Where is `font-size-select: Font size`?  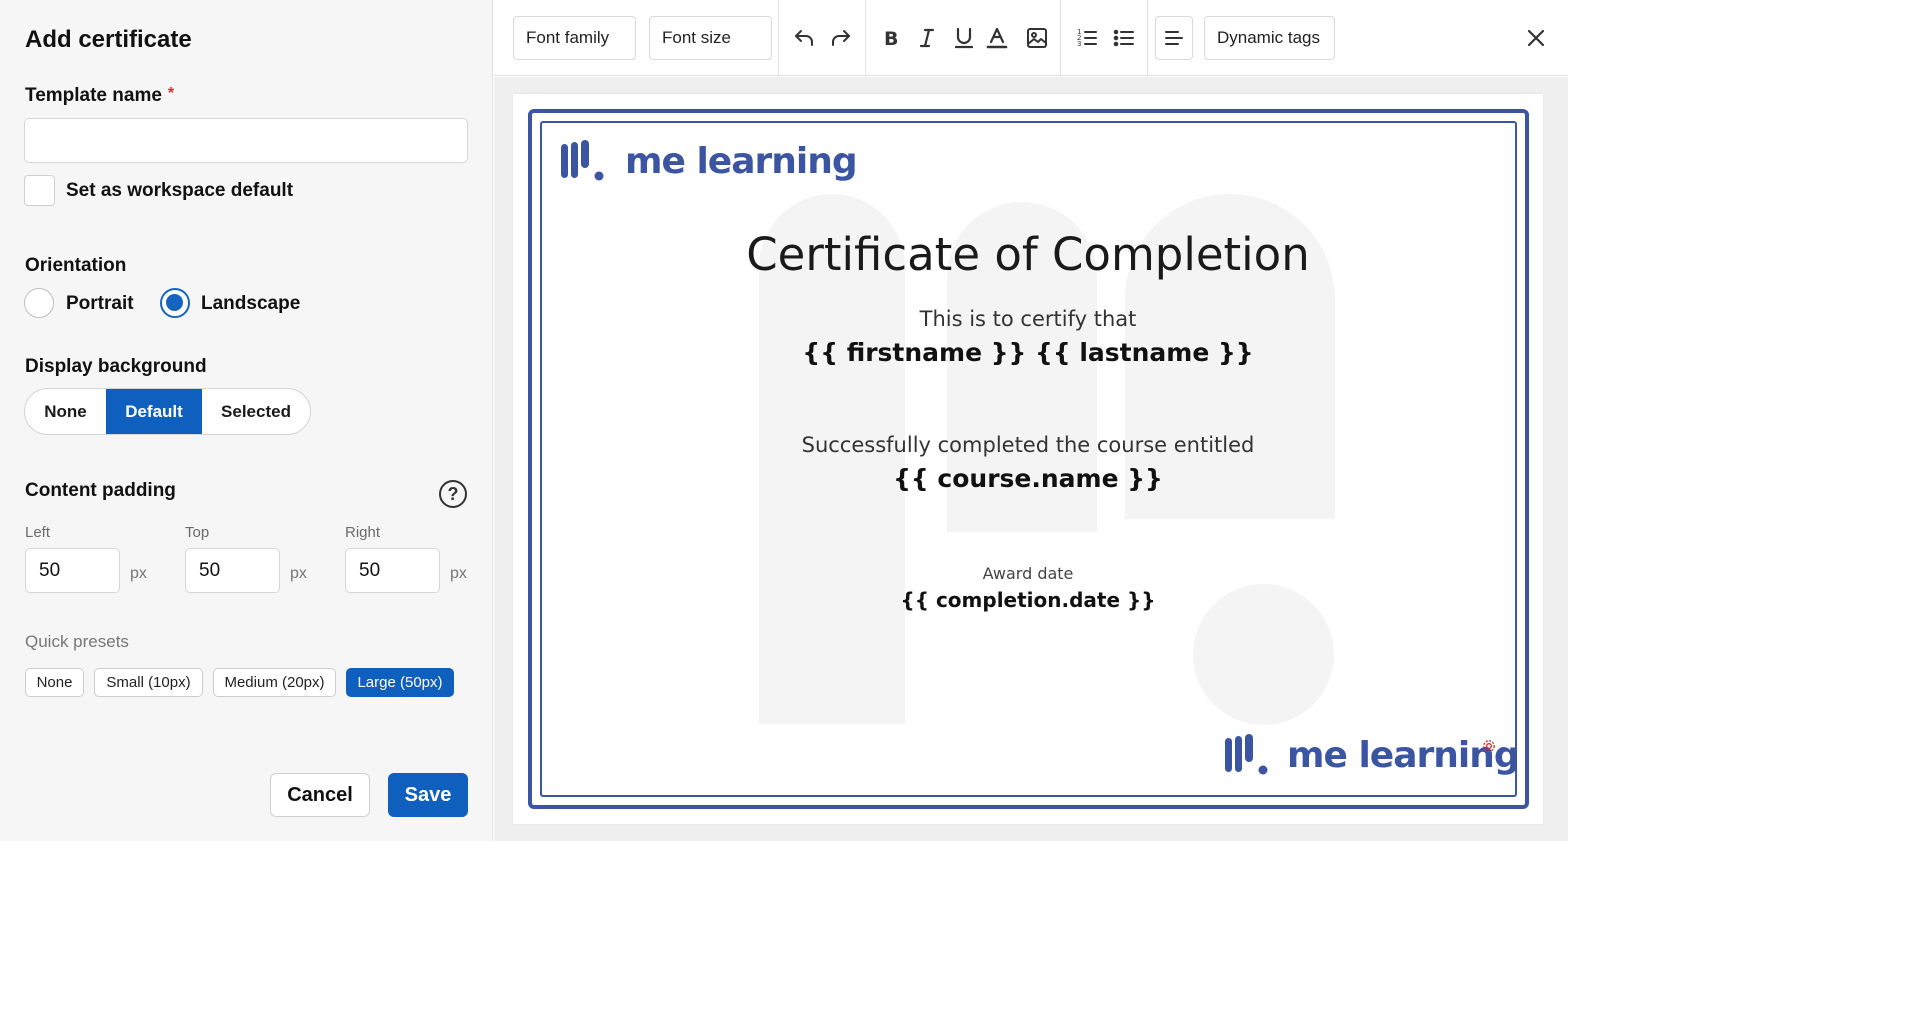 font-size-select: Font size is located at coordinates (710, 38).